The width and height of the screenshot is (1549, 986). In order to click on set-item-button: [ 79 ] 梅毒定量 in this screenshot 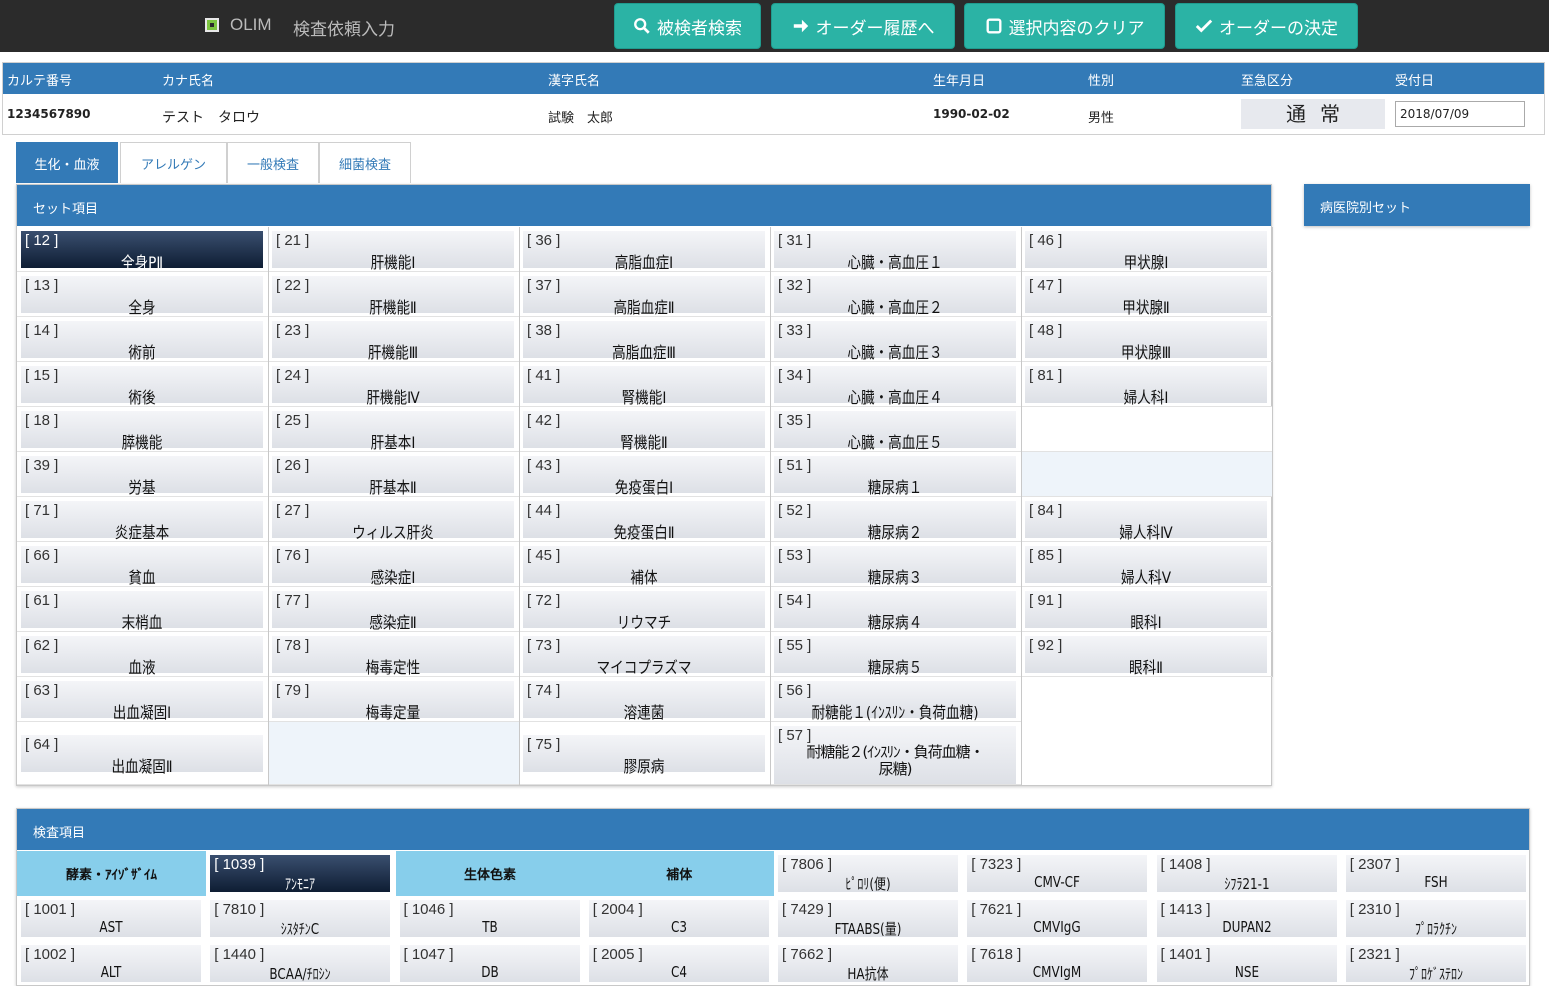, I will do `click(393, 701)`.